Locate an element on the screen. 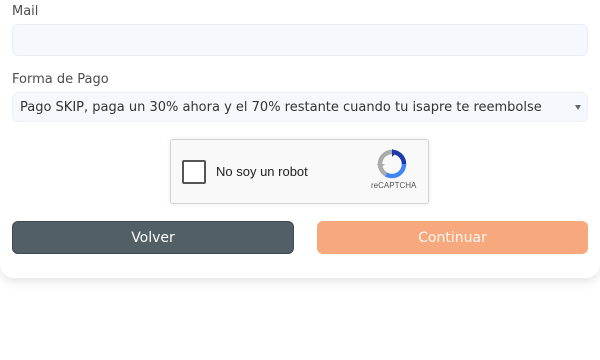 The height and width of the screenshot is (360, 600). payment-method-label: Forma de Pago is located at coordinates (60, 79).